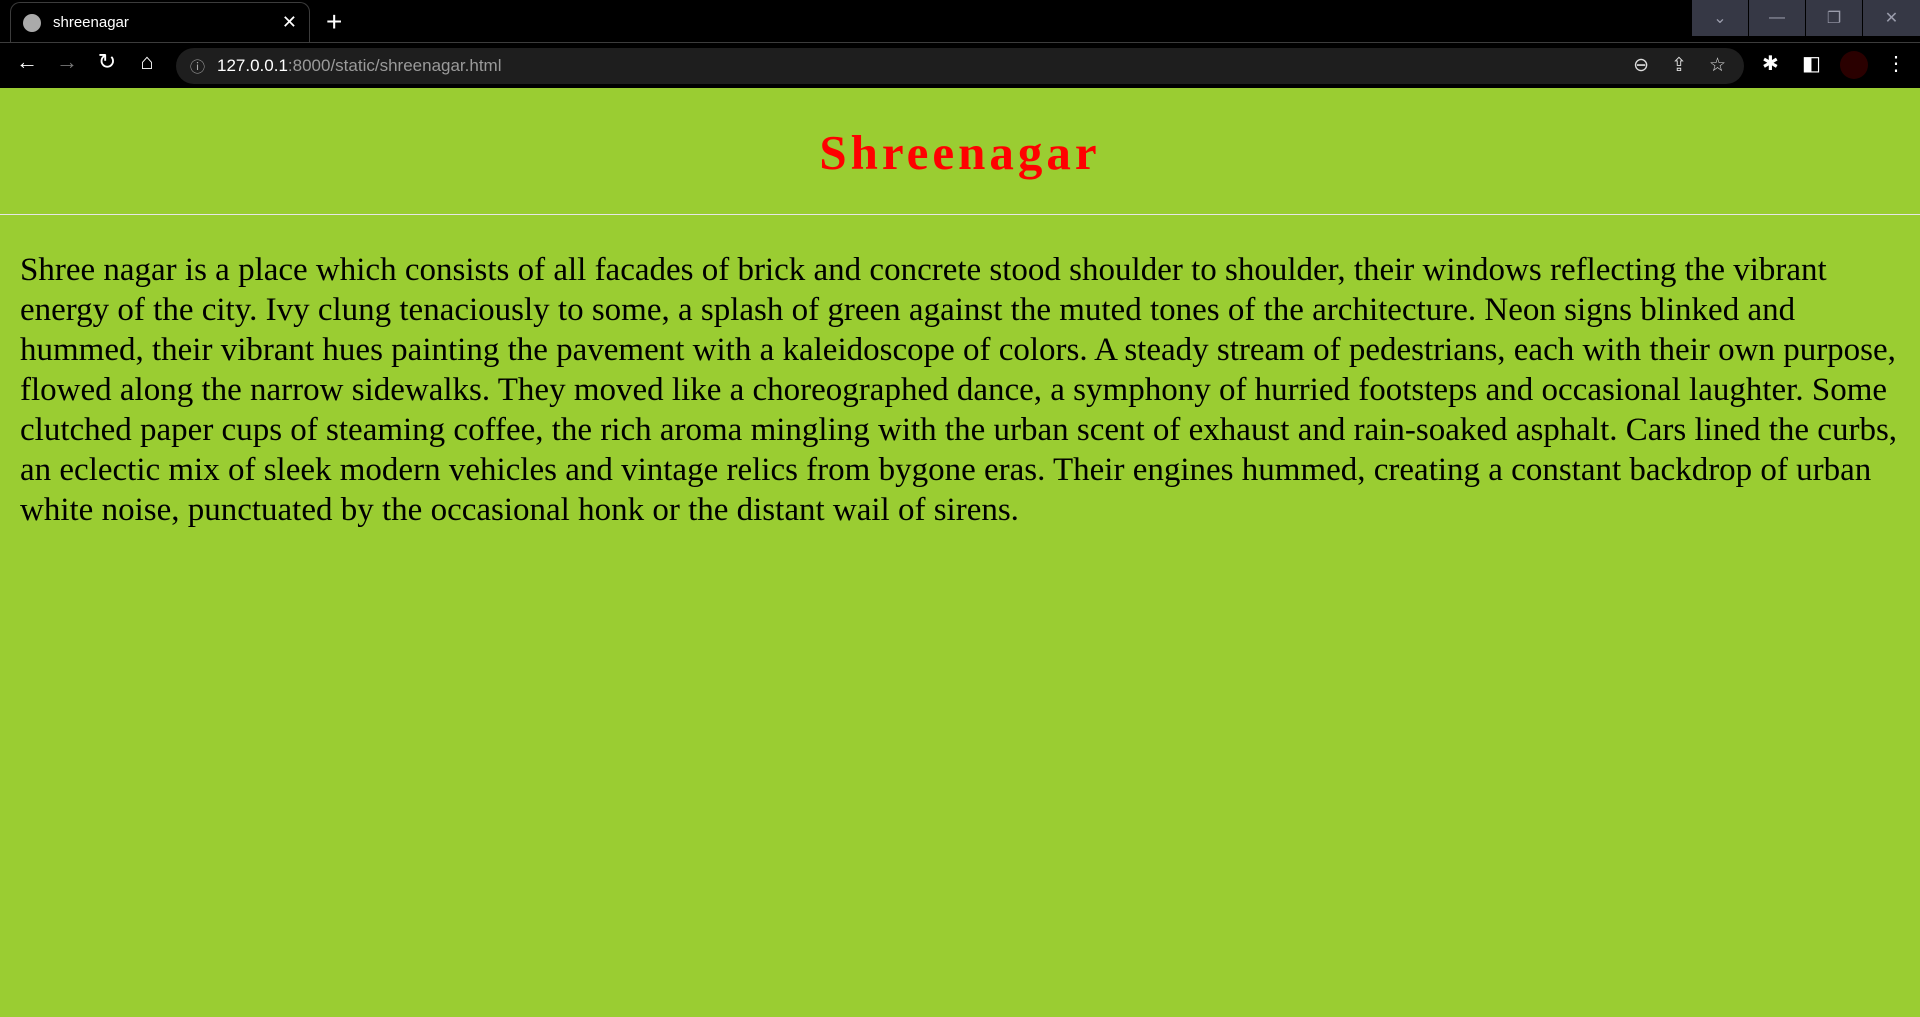  What do you see at coordinates (394, 65) in the screenshot?
I see `url-path: :8000/static/shreenagar.html` at bounding box center [394, 65].